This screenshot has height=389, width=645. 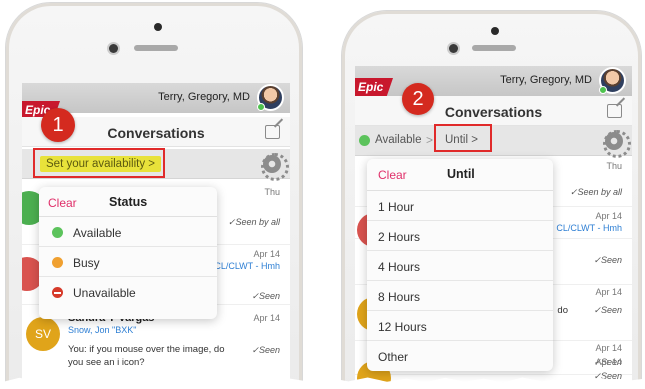 What do you see at coordinates (562, 310) in the screenshot?
I see `message-snippet: do` at bounding box center [562, 310].